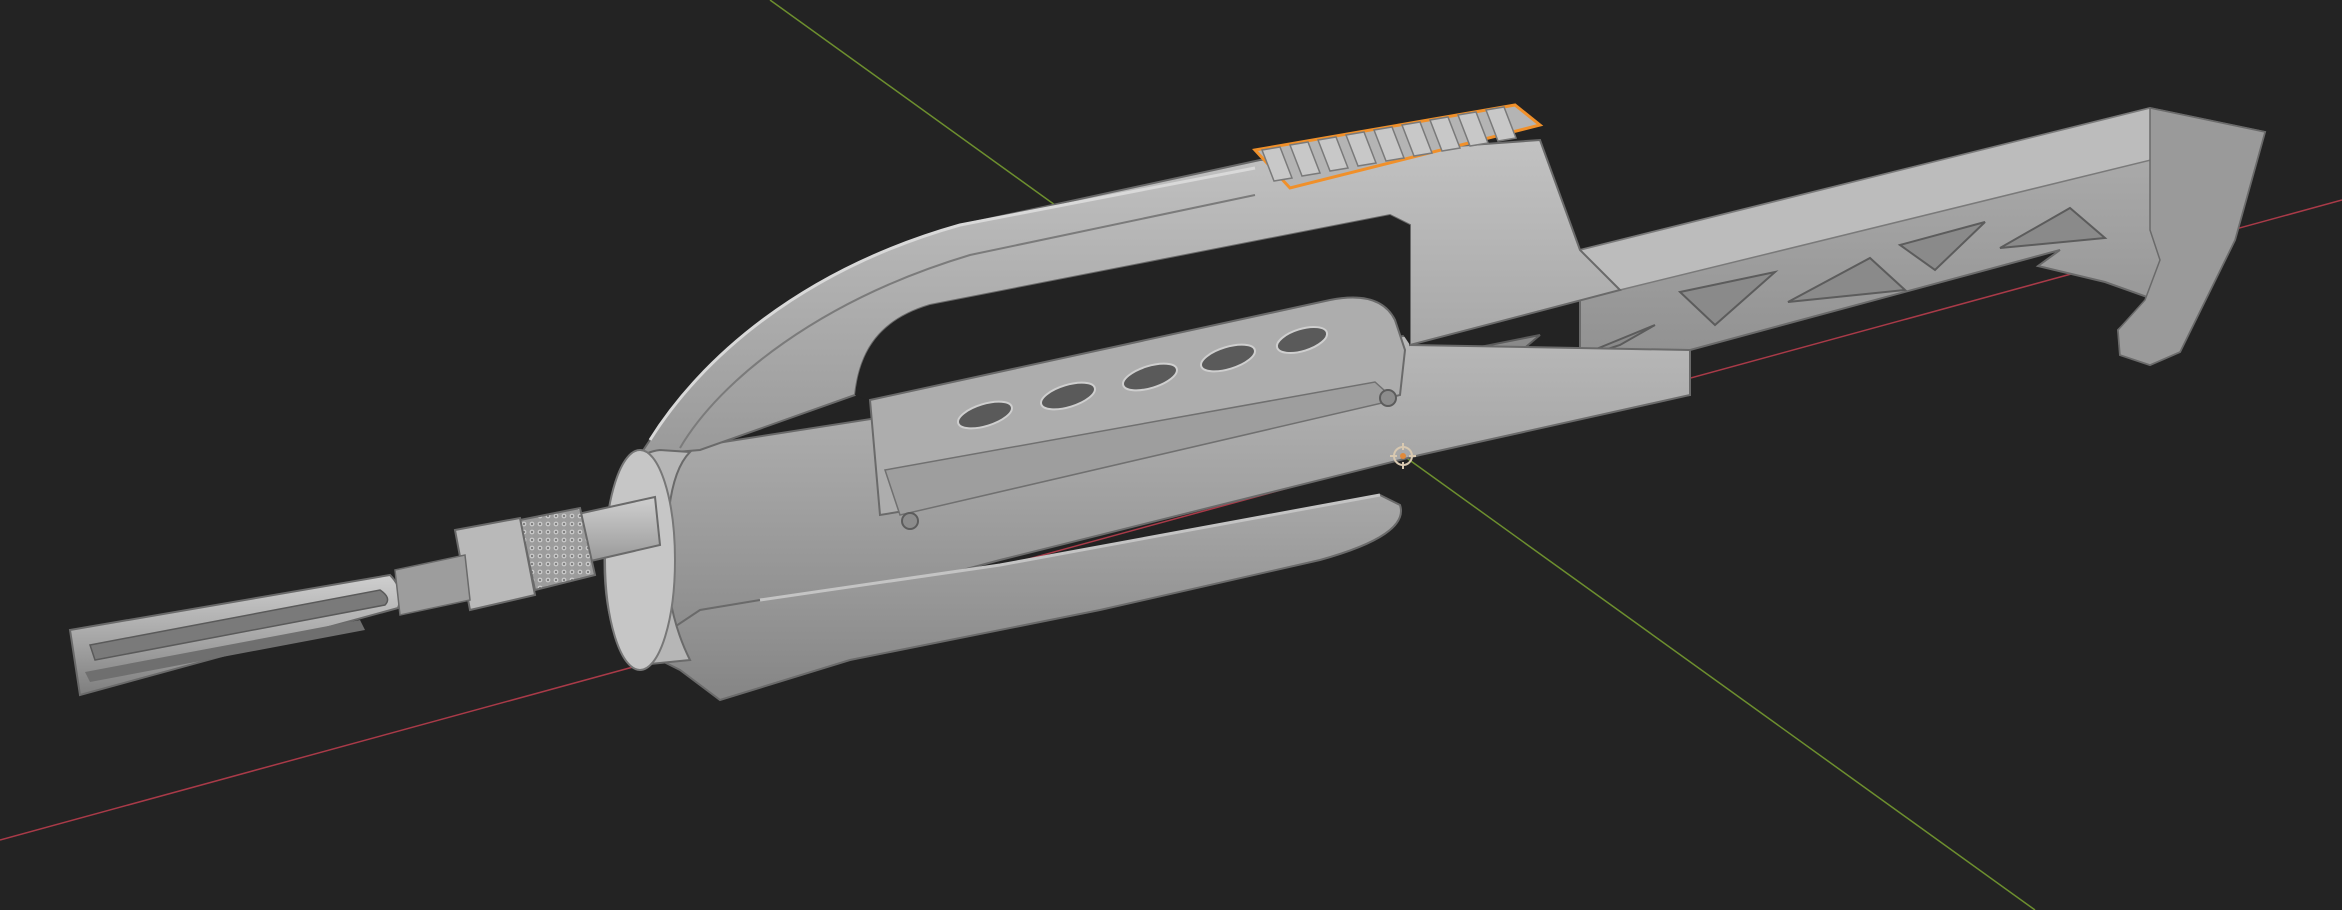  What do you see at coordinates (640, 560) in the screenshot?
I see `front-cap-face` at bounding box center [640, 560].